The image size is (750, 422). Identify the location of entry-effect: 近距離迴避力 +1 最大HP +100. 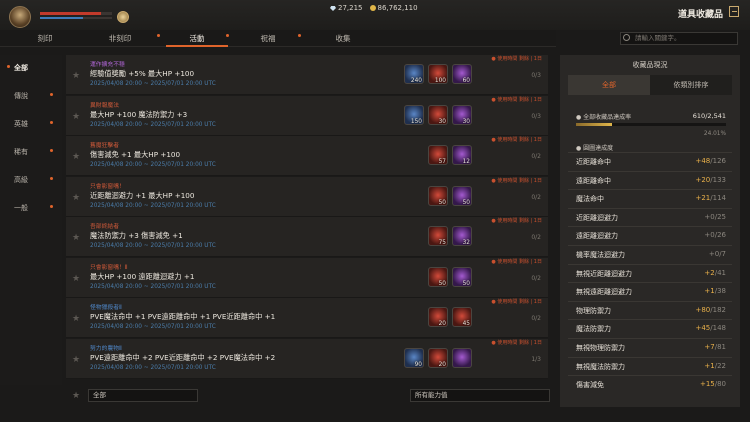
(142, 195).